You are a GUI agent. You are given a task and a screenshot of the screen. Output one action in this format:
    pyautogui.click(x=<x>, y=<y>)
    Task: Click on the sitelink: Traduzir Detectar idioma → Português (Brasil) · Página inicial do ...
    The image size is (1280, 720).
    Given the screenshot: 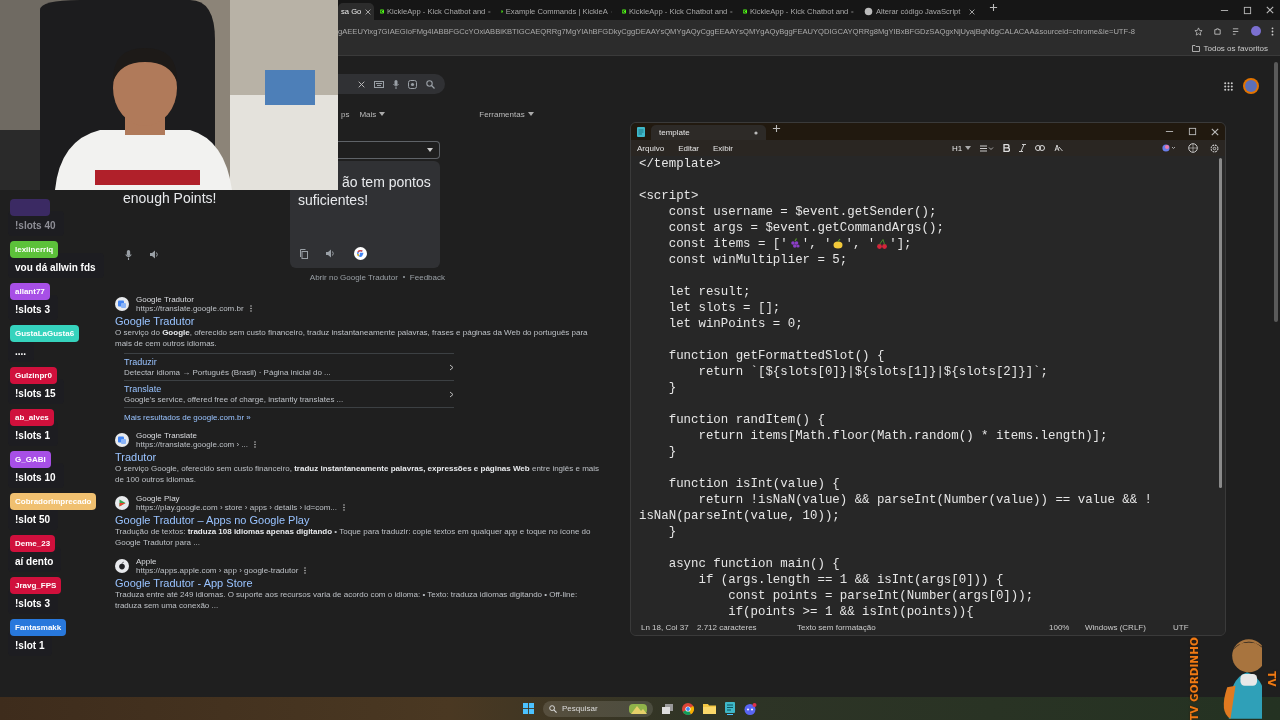 What is the action you would take?
    pyautogui.click(x=289, y=366)
    